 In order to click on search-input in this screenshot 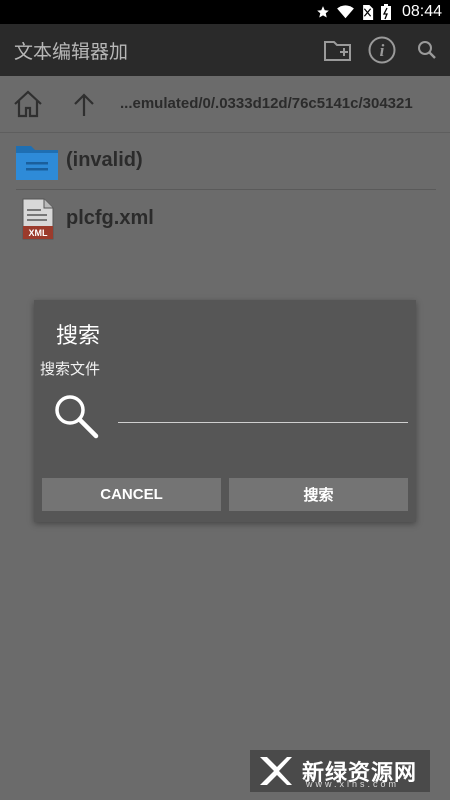, I will do `click(263, 411)`.